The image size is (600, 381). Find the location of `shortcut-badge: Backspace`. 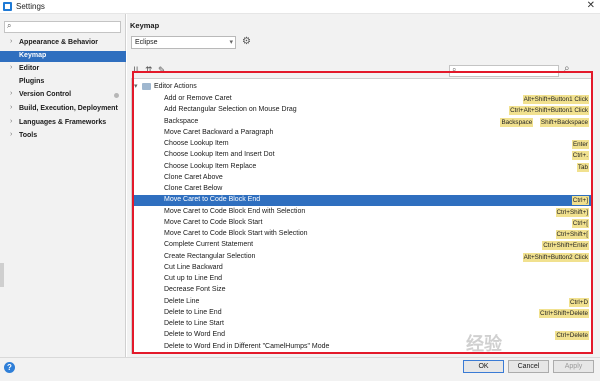

shortcut-badge: Backspace is located at coordinates (517, 122).